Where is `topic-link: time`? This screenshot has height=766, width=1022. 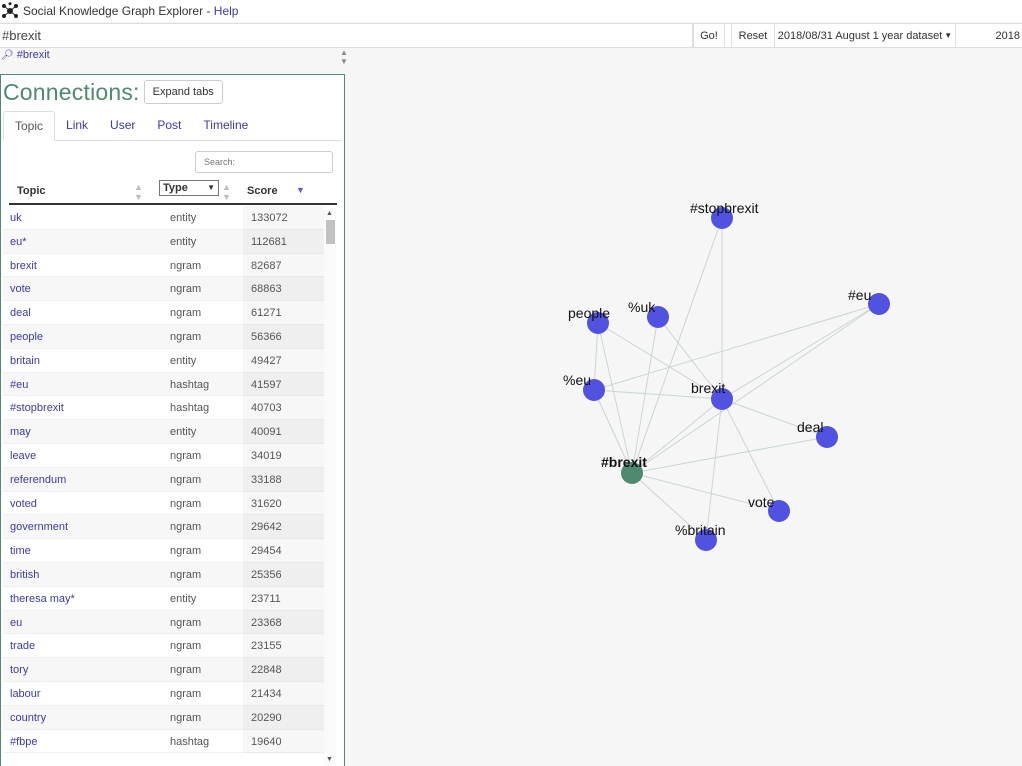 topic-link: time is located at coordinates (20, 551).